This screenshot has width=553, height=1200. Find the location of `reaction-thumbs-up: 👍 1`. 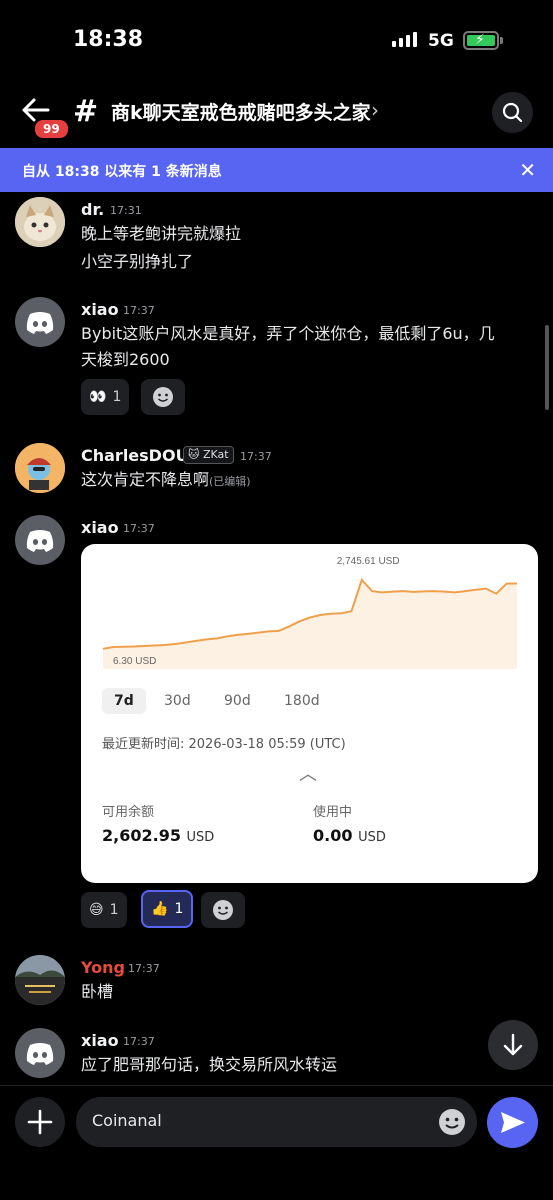

reaction-thumbs-up: 👍 1 is located at coordinates (167, 909).